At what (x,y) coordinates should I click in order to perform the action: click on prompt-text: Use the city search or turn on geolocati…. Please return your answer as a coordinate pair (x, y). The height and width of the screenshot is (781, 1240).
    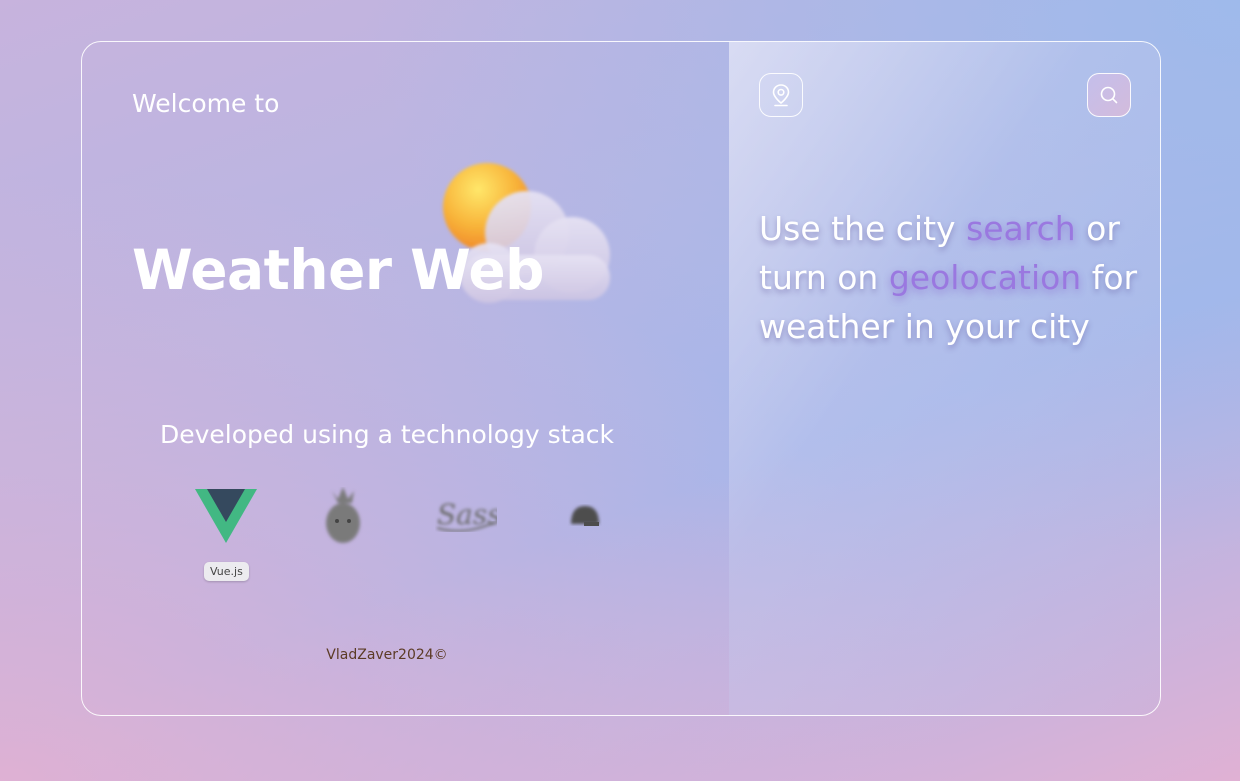
    Looking at the image, I should click on (954, 277).